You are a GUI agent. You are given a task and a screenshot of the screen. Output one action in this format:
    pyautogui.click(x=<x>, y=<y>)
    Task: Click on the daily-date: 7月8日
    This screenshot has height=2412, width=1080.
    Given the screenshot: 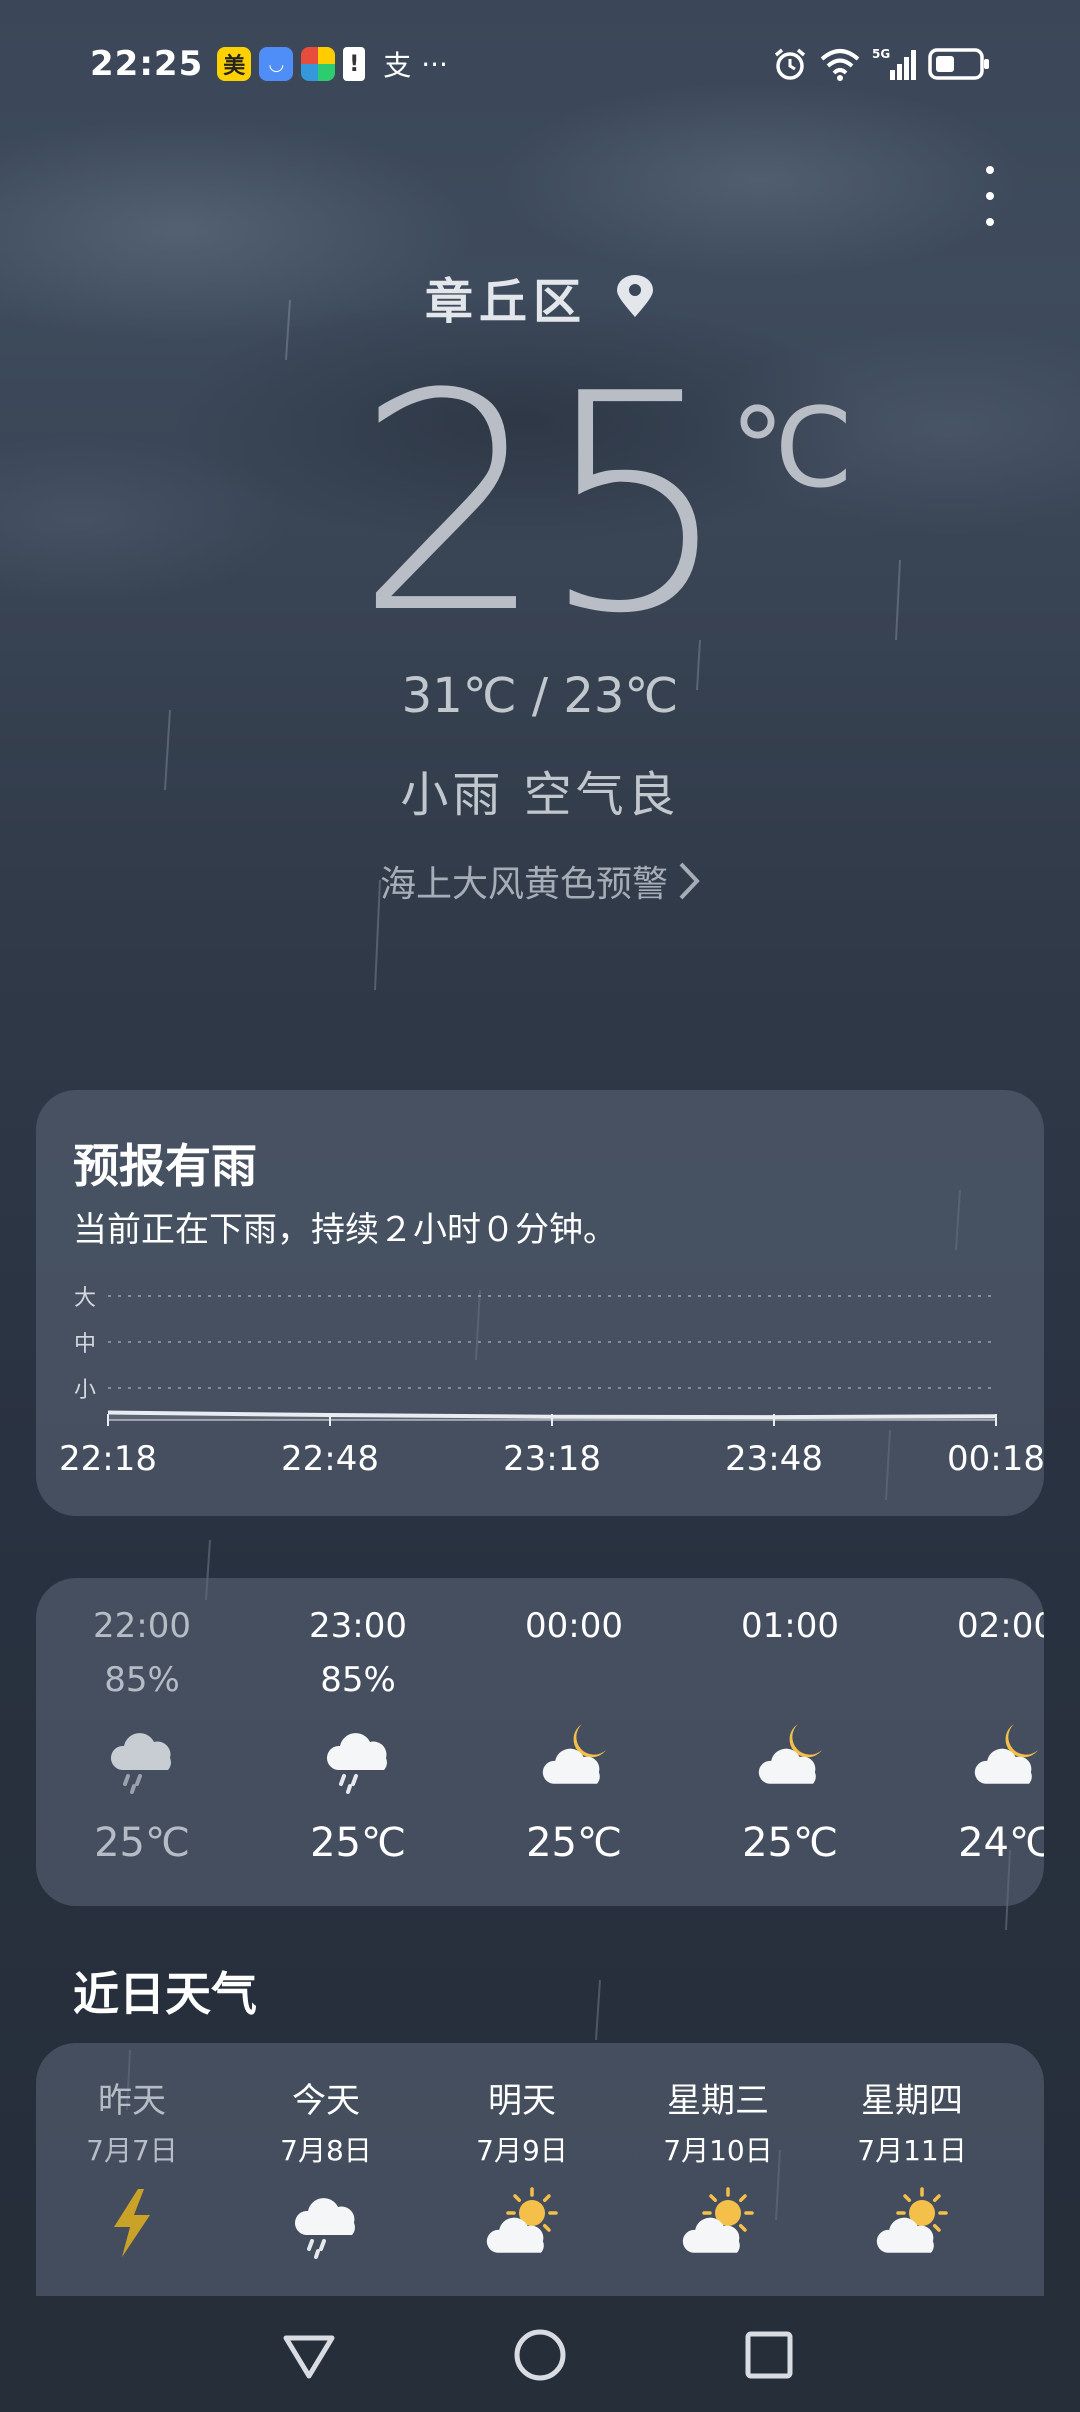 What is the action you would take?
    pyautogui.click(x=326, y=2150)
    